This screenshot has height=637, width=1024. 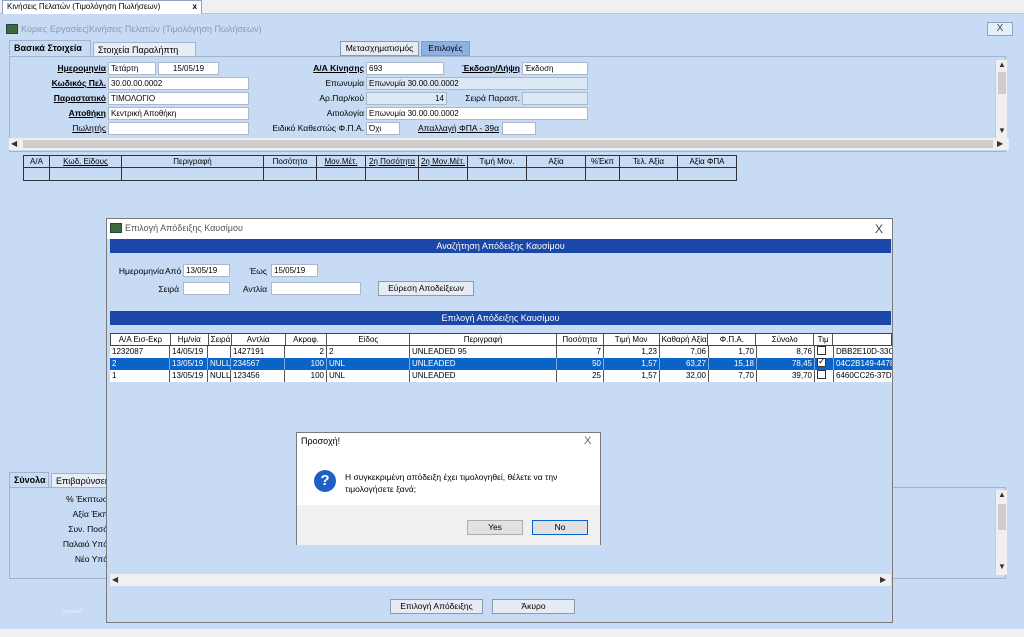 I want to click on col-pump: Αντλία, so click(x=259, y=339).